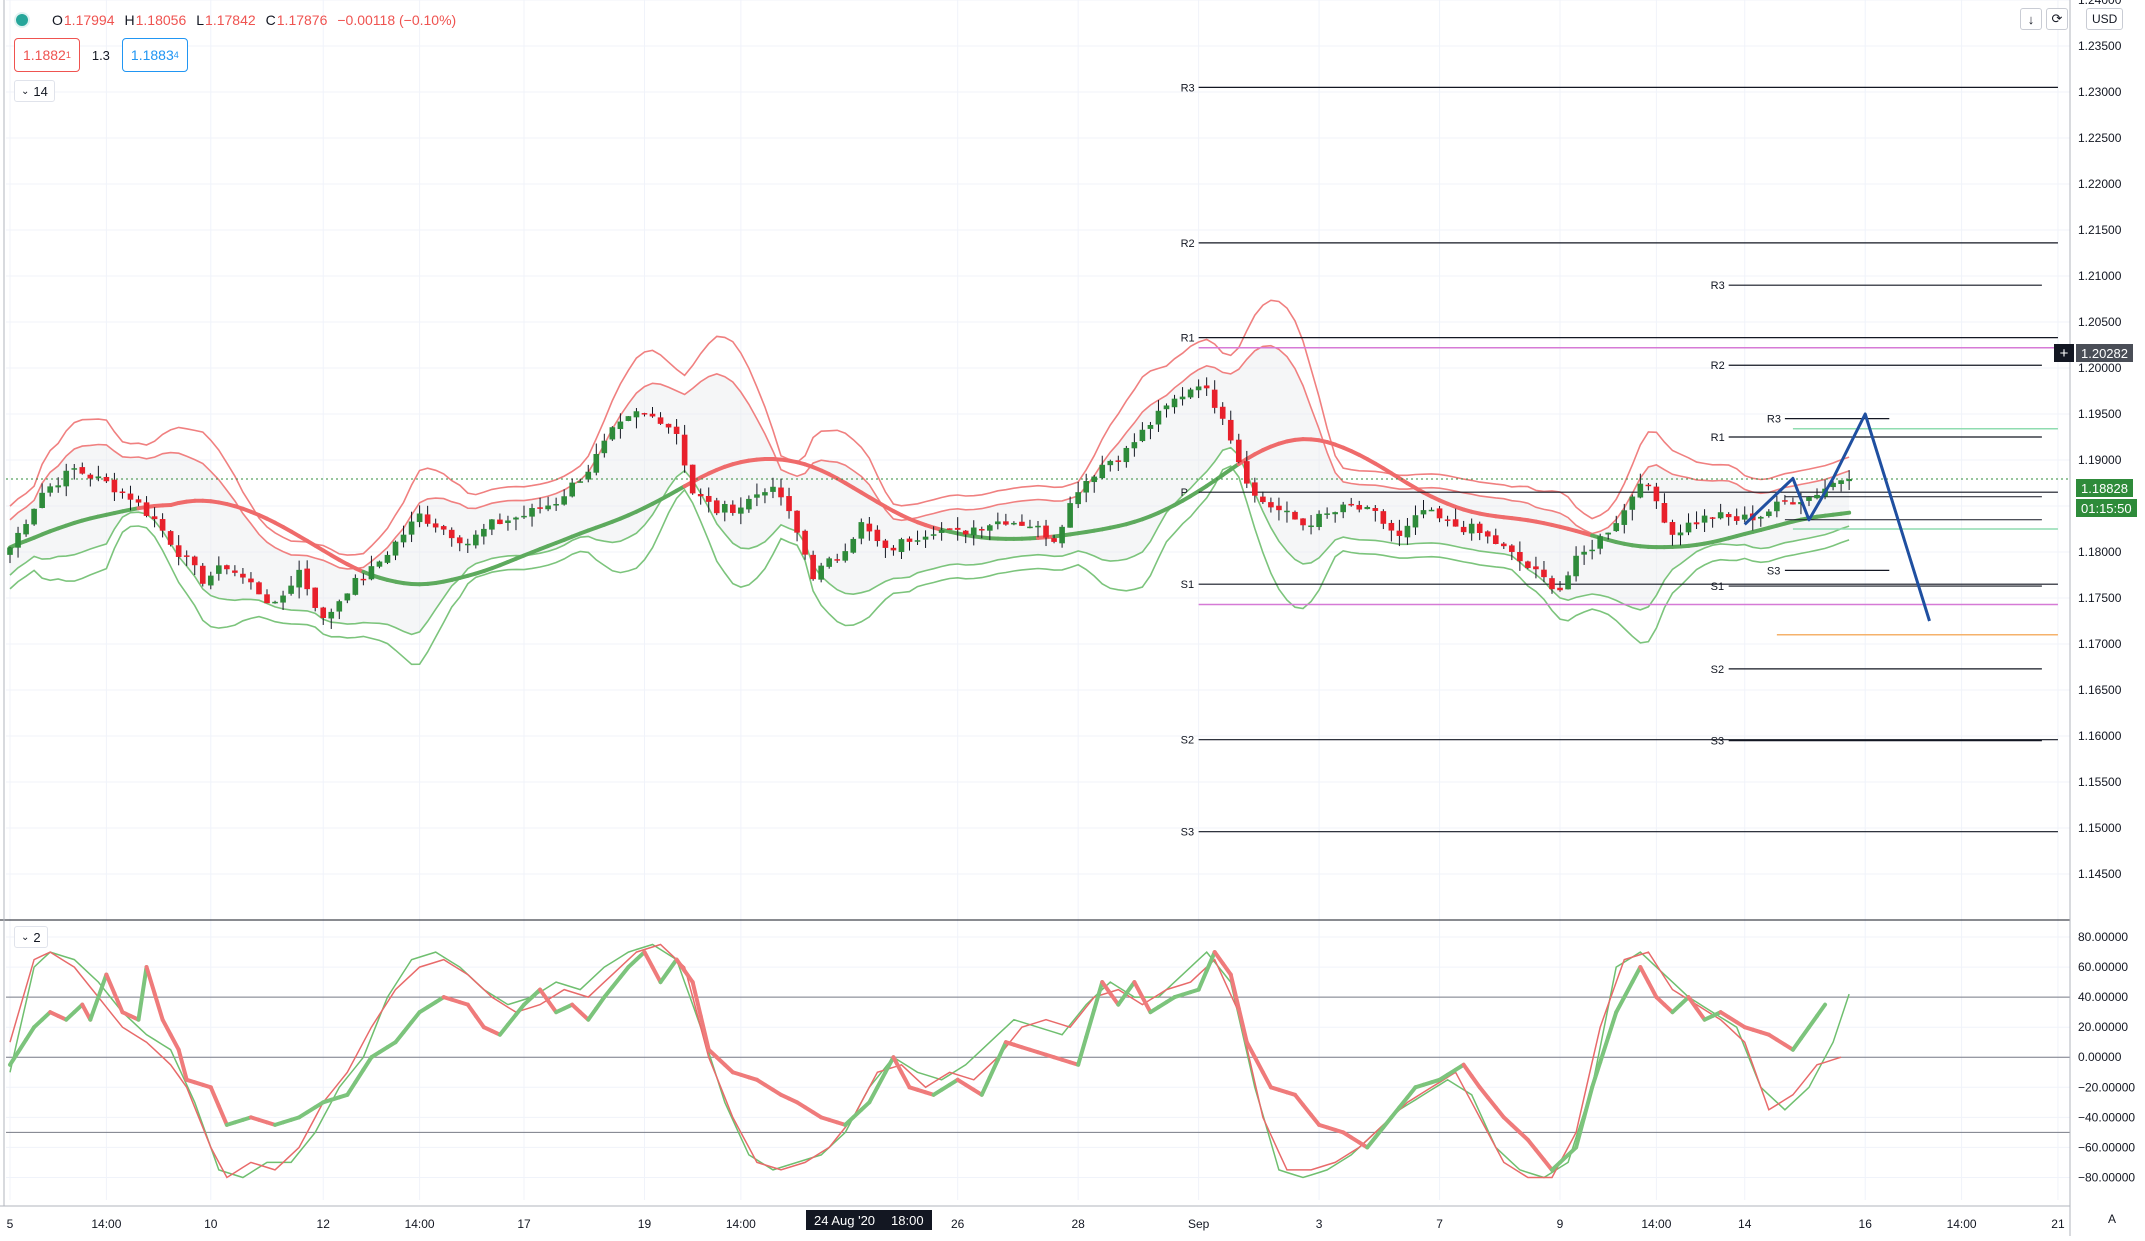 This screenshot has height=1241, width=2145. What do you see at coordinates (2104, 19) in the screenshot?
I see `currency-button: USD` at bounding box center [2104, 19].